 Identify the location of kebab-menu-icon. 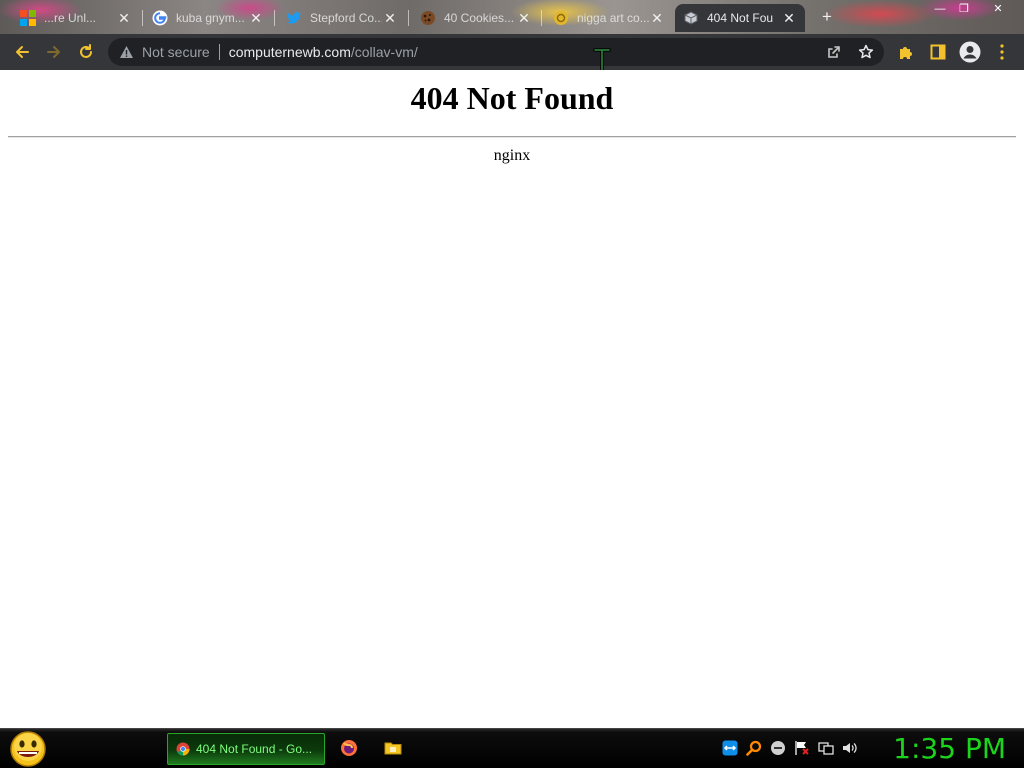
(1002, 52).